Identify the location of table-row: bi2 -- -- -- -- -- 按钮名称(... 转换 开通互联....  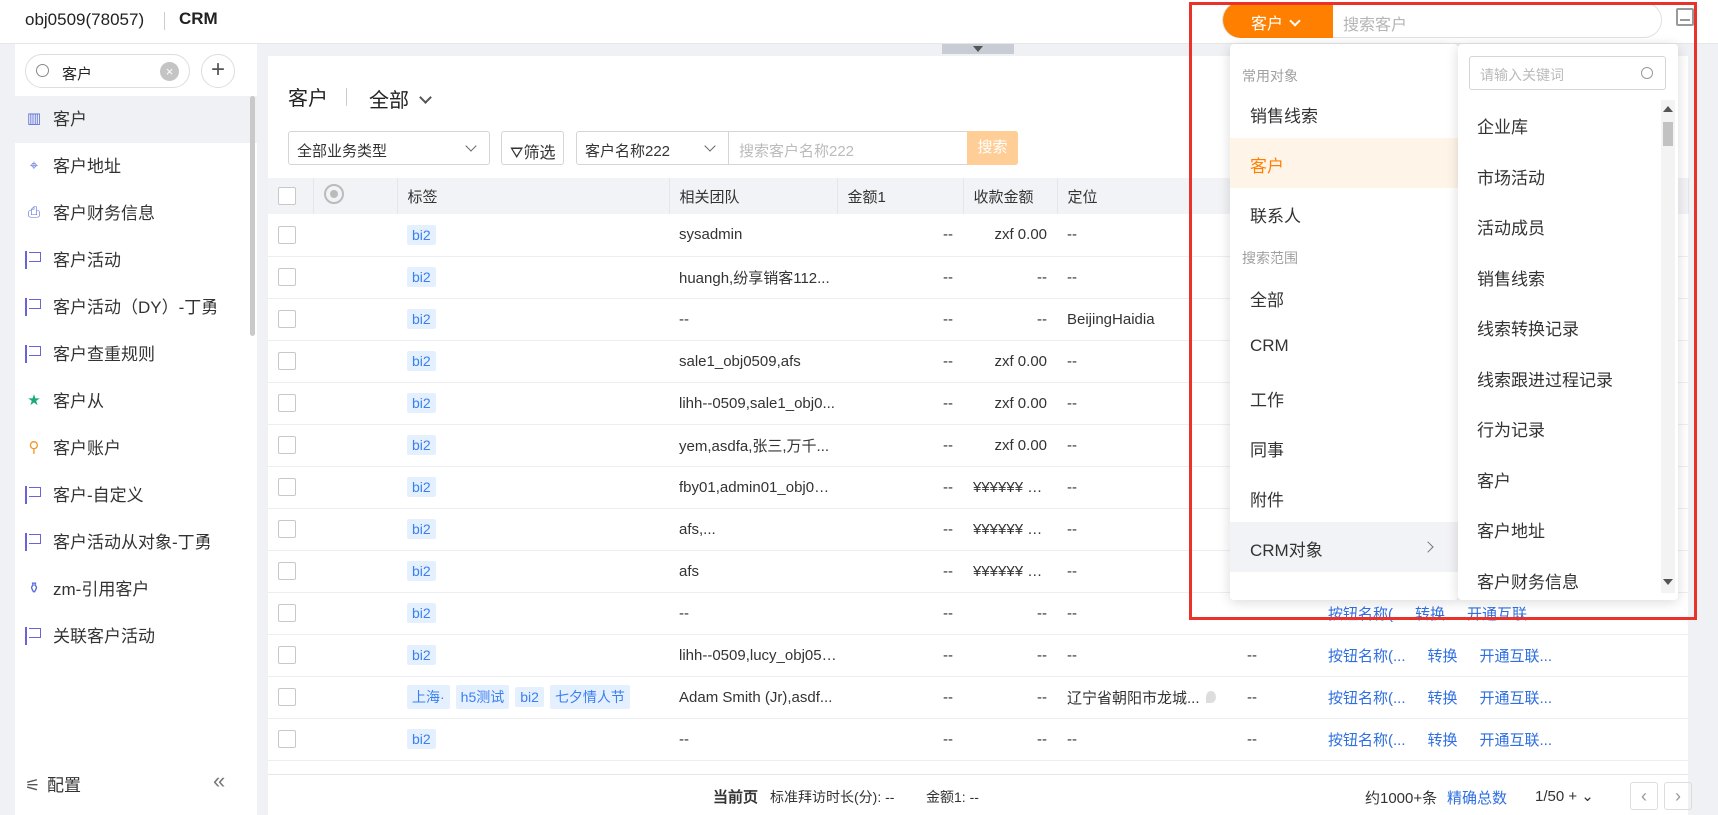
(978, 739).